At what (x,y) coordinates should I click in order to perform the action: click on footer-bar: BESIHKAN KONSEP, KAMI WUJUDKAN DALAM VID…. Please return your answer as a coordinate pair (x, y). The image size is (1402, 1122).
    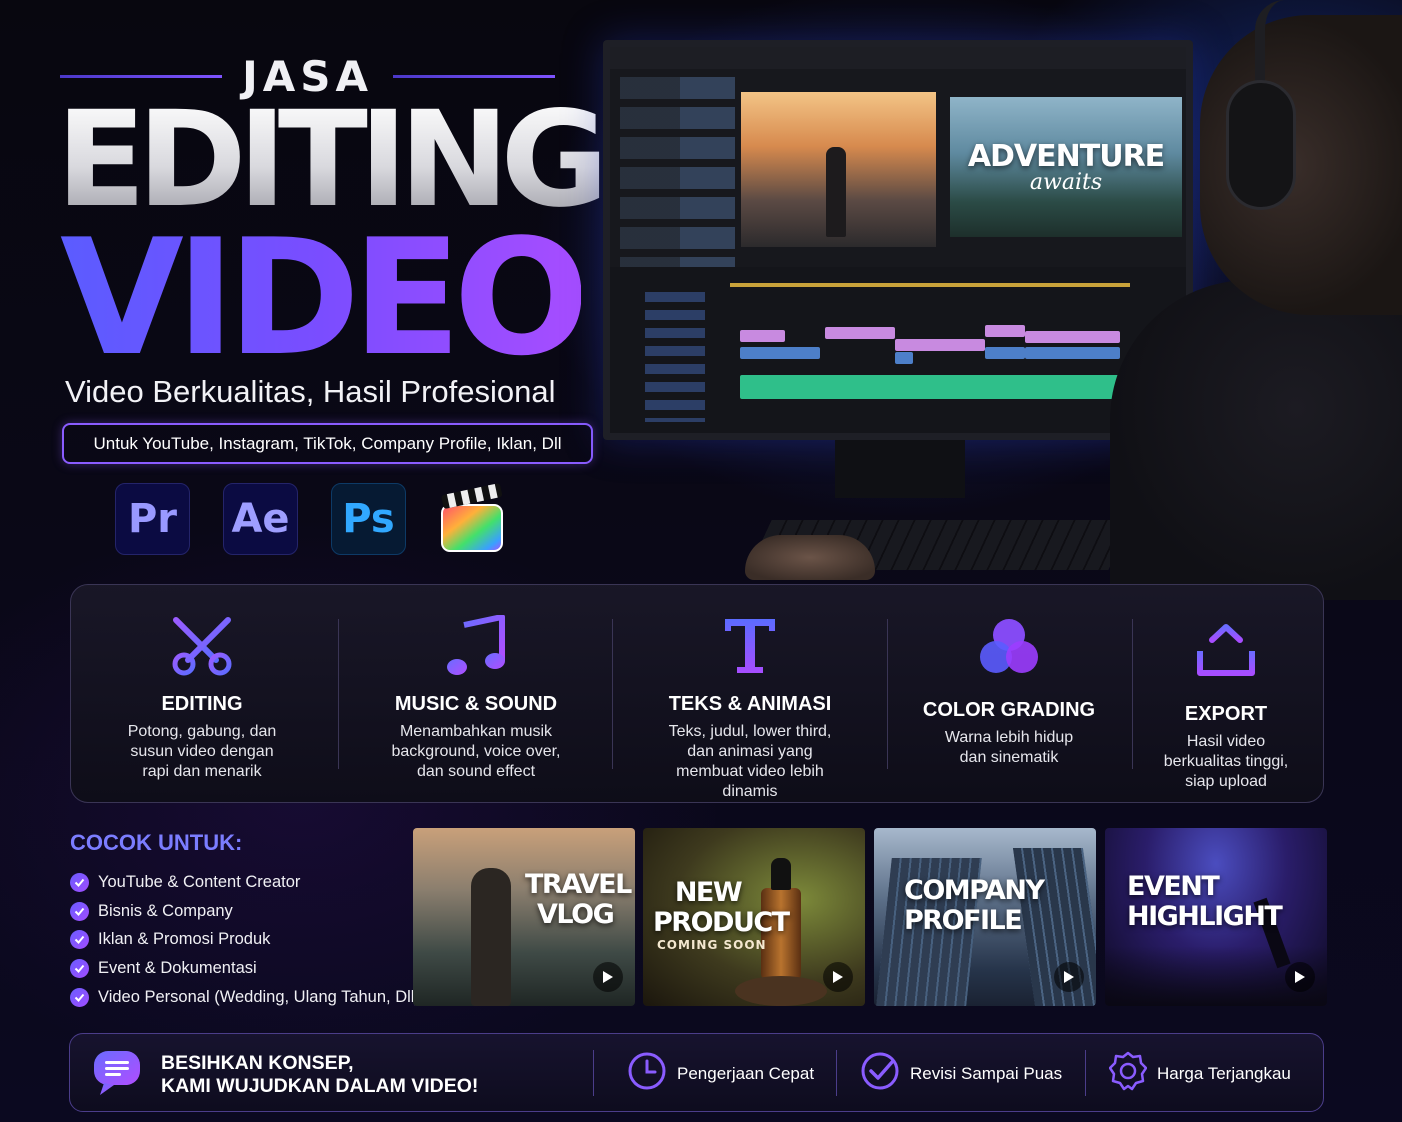
    Looking at the image, I should click on (696, 1072).